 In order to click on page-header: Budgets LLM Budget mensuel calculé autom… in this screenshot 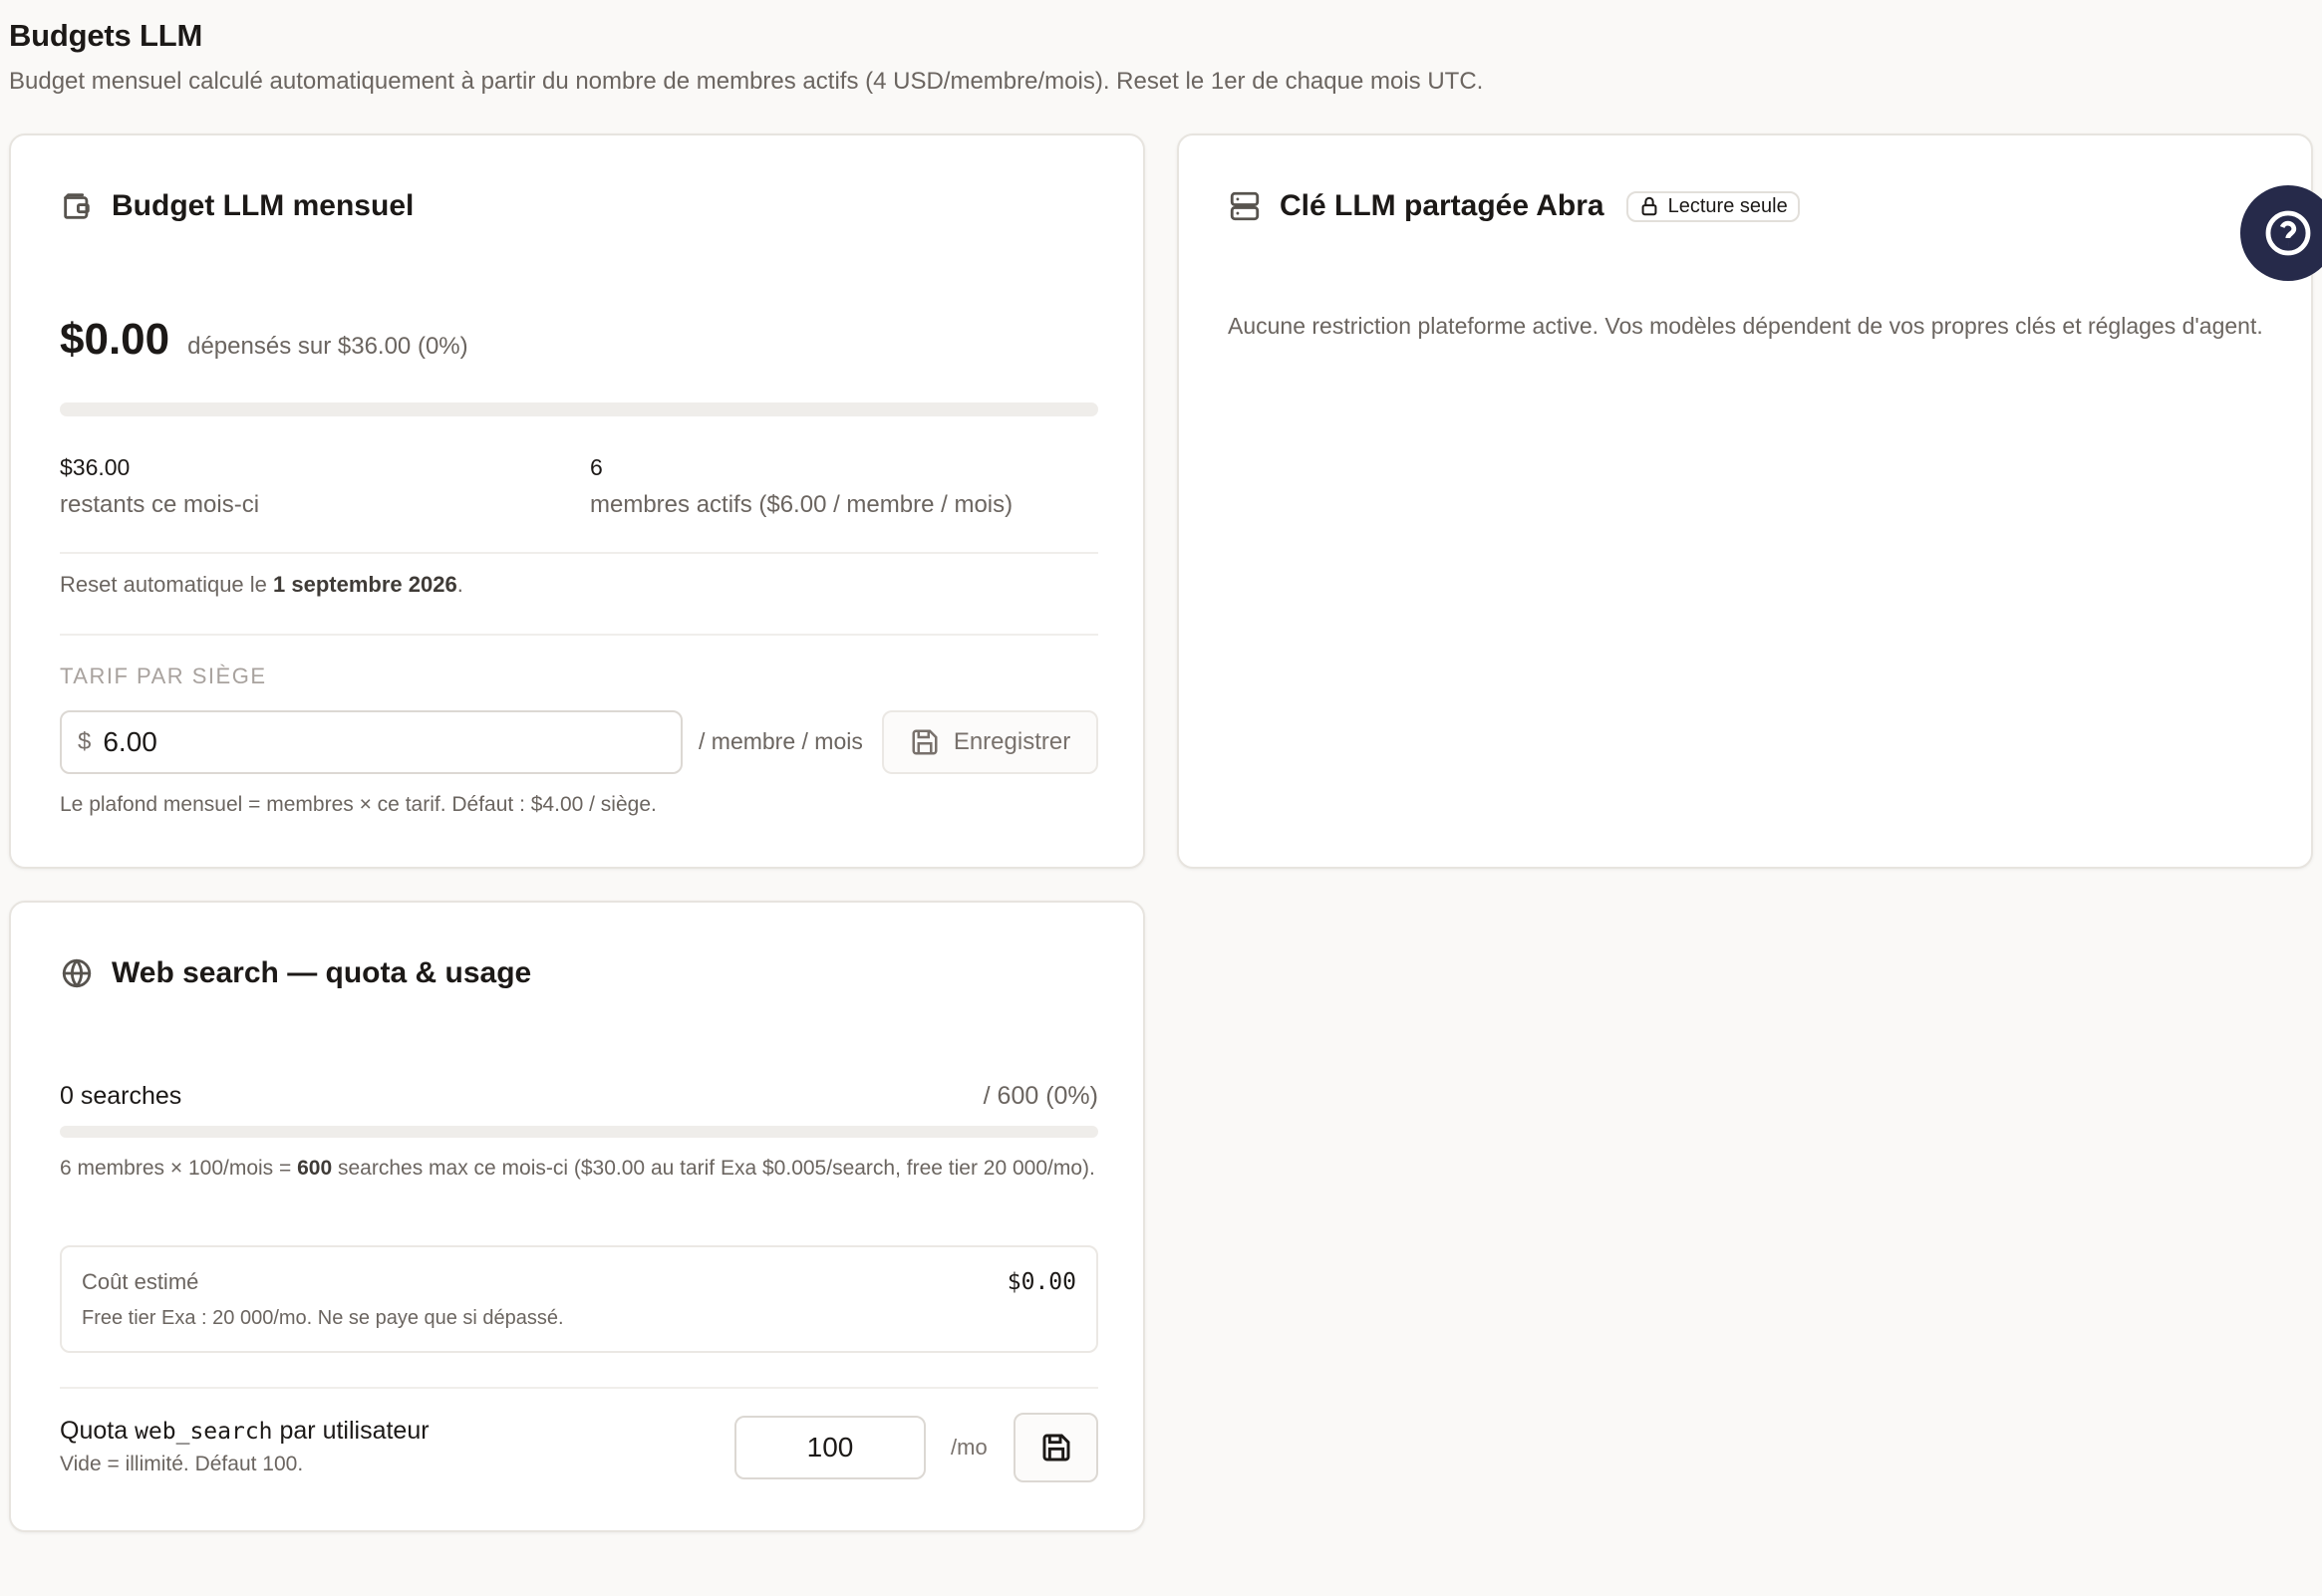, I will do `click(746, 57)`.